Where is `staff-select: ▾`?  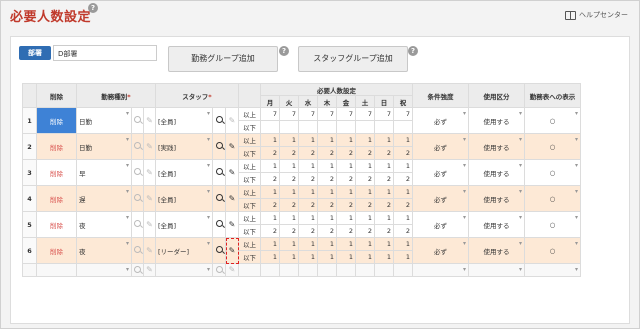 staff-select: ▾ is located at coordinates (184, 270).